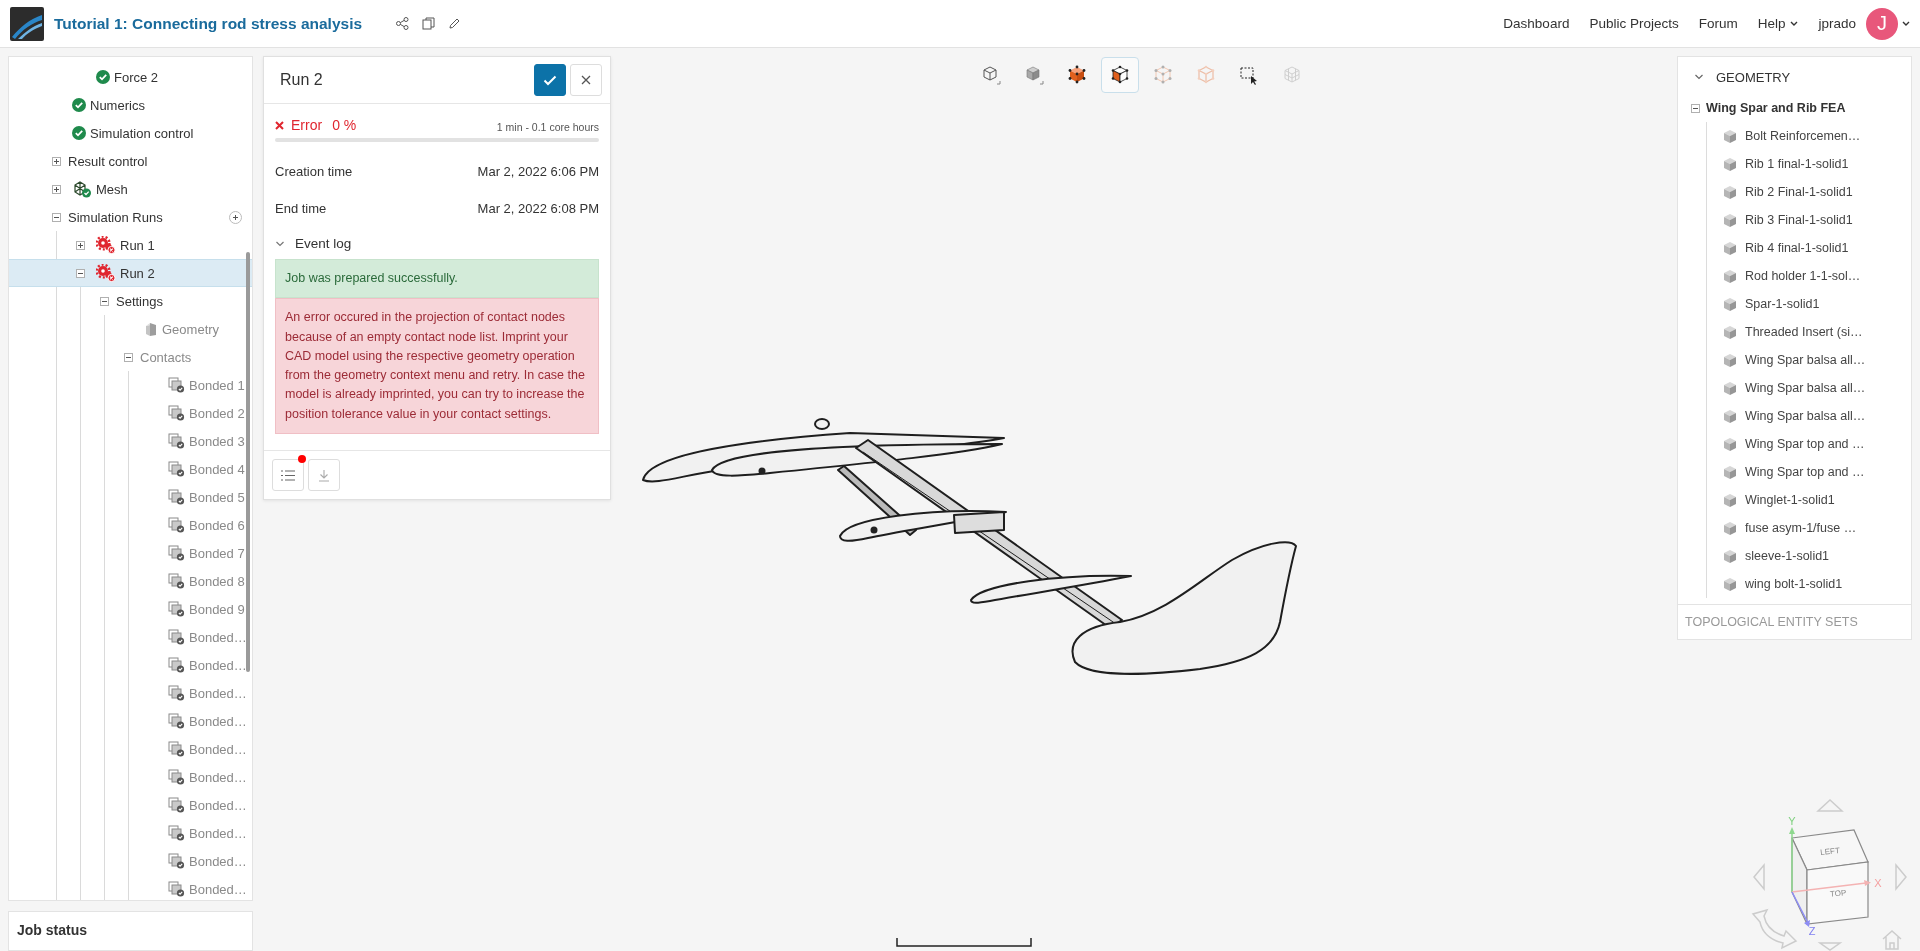  I want to click on tree-item: Numerics, so click(130, 105).